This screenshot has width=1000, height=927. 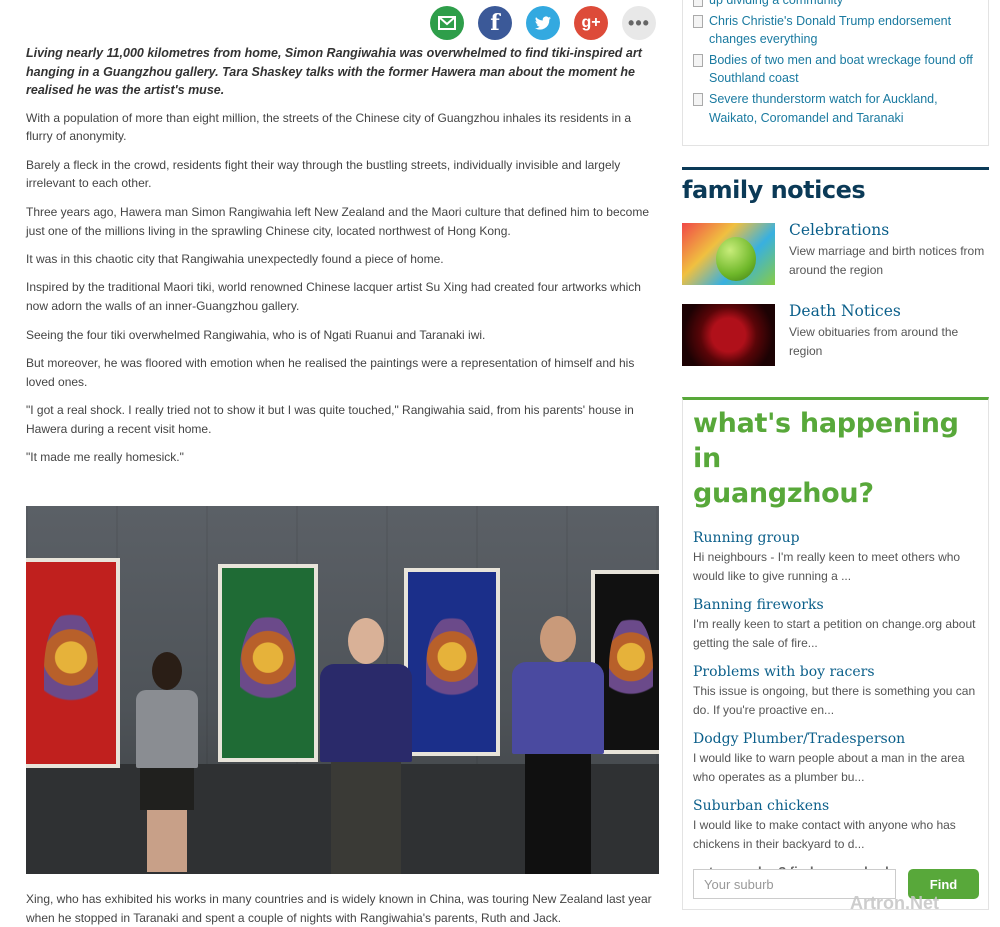 I want to click on artron-watermark: Artron.Net, so click(x=894, y=903).